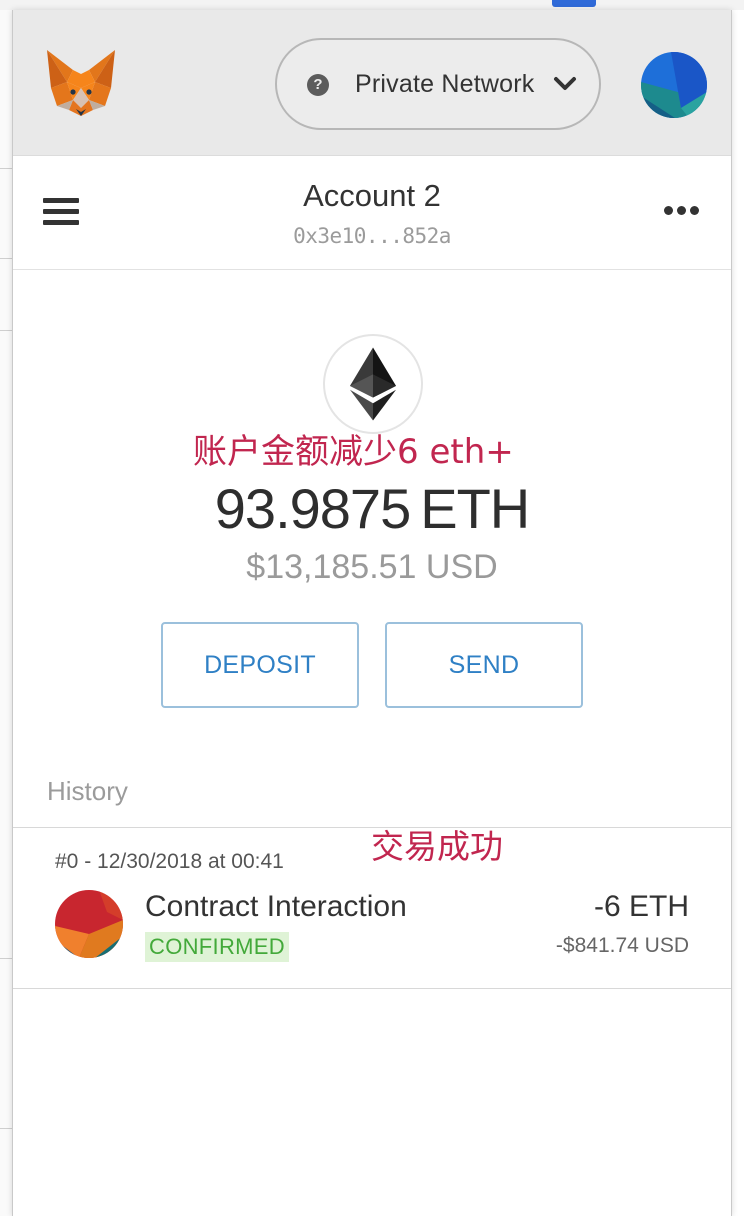 Image resolution: width=744 pixels, height=1216 pixels. What do you see at coordinates (373, 384) in the screenshot?
I see `ethereum-logo-icon` at bounding box center [373, 384].